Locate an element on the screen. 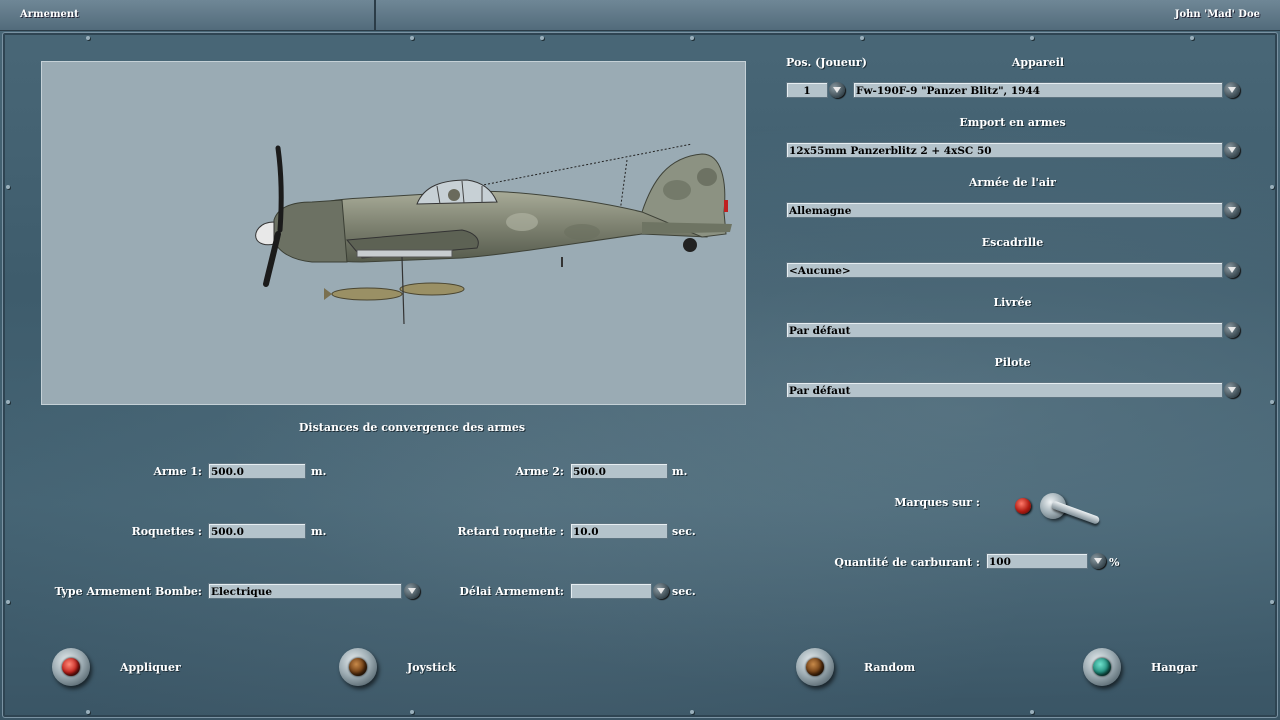 The height and width of the screenshot is (720, 1280). arming-delay-field is located at coordinates (611, 591).